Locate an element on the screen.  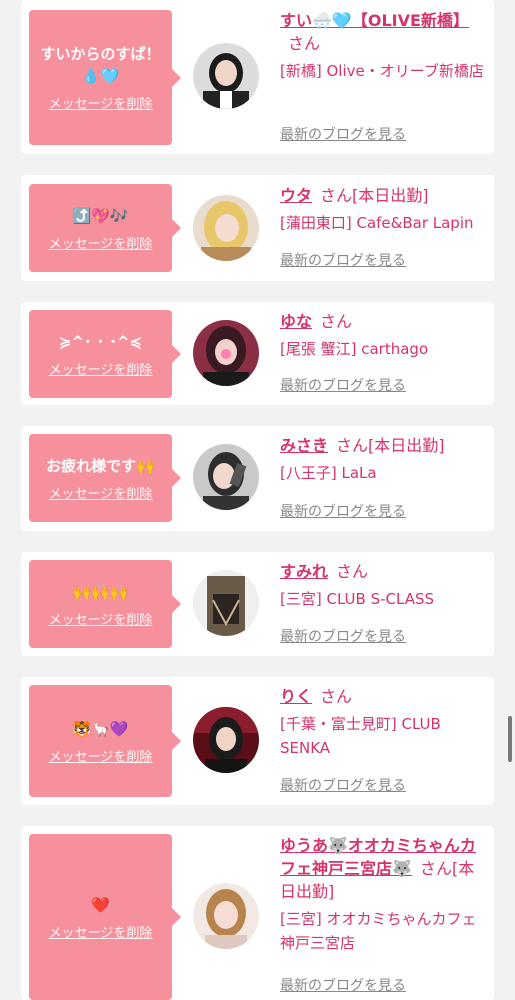
cast-name-link: みさき is located at coordinates (304, 445).